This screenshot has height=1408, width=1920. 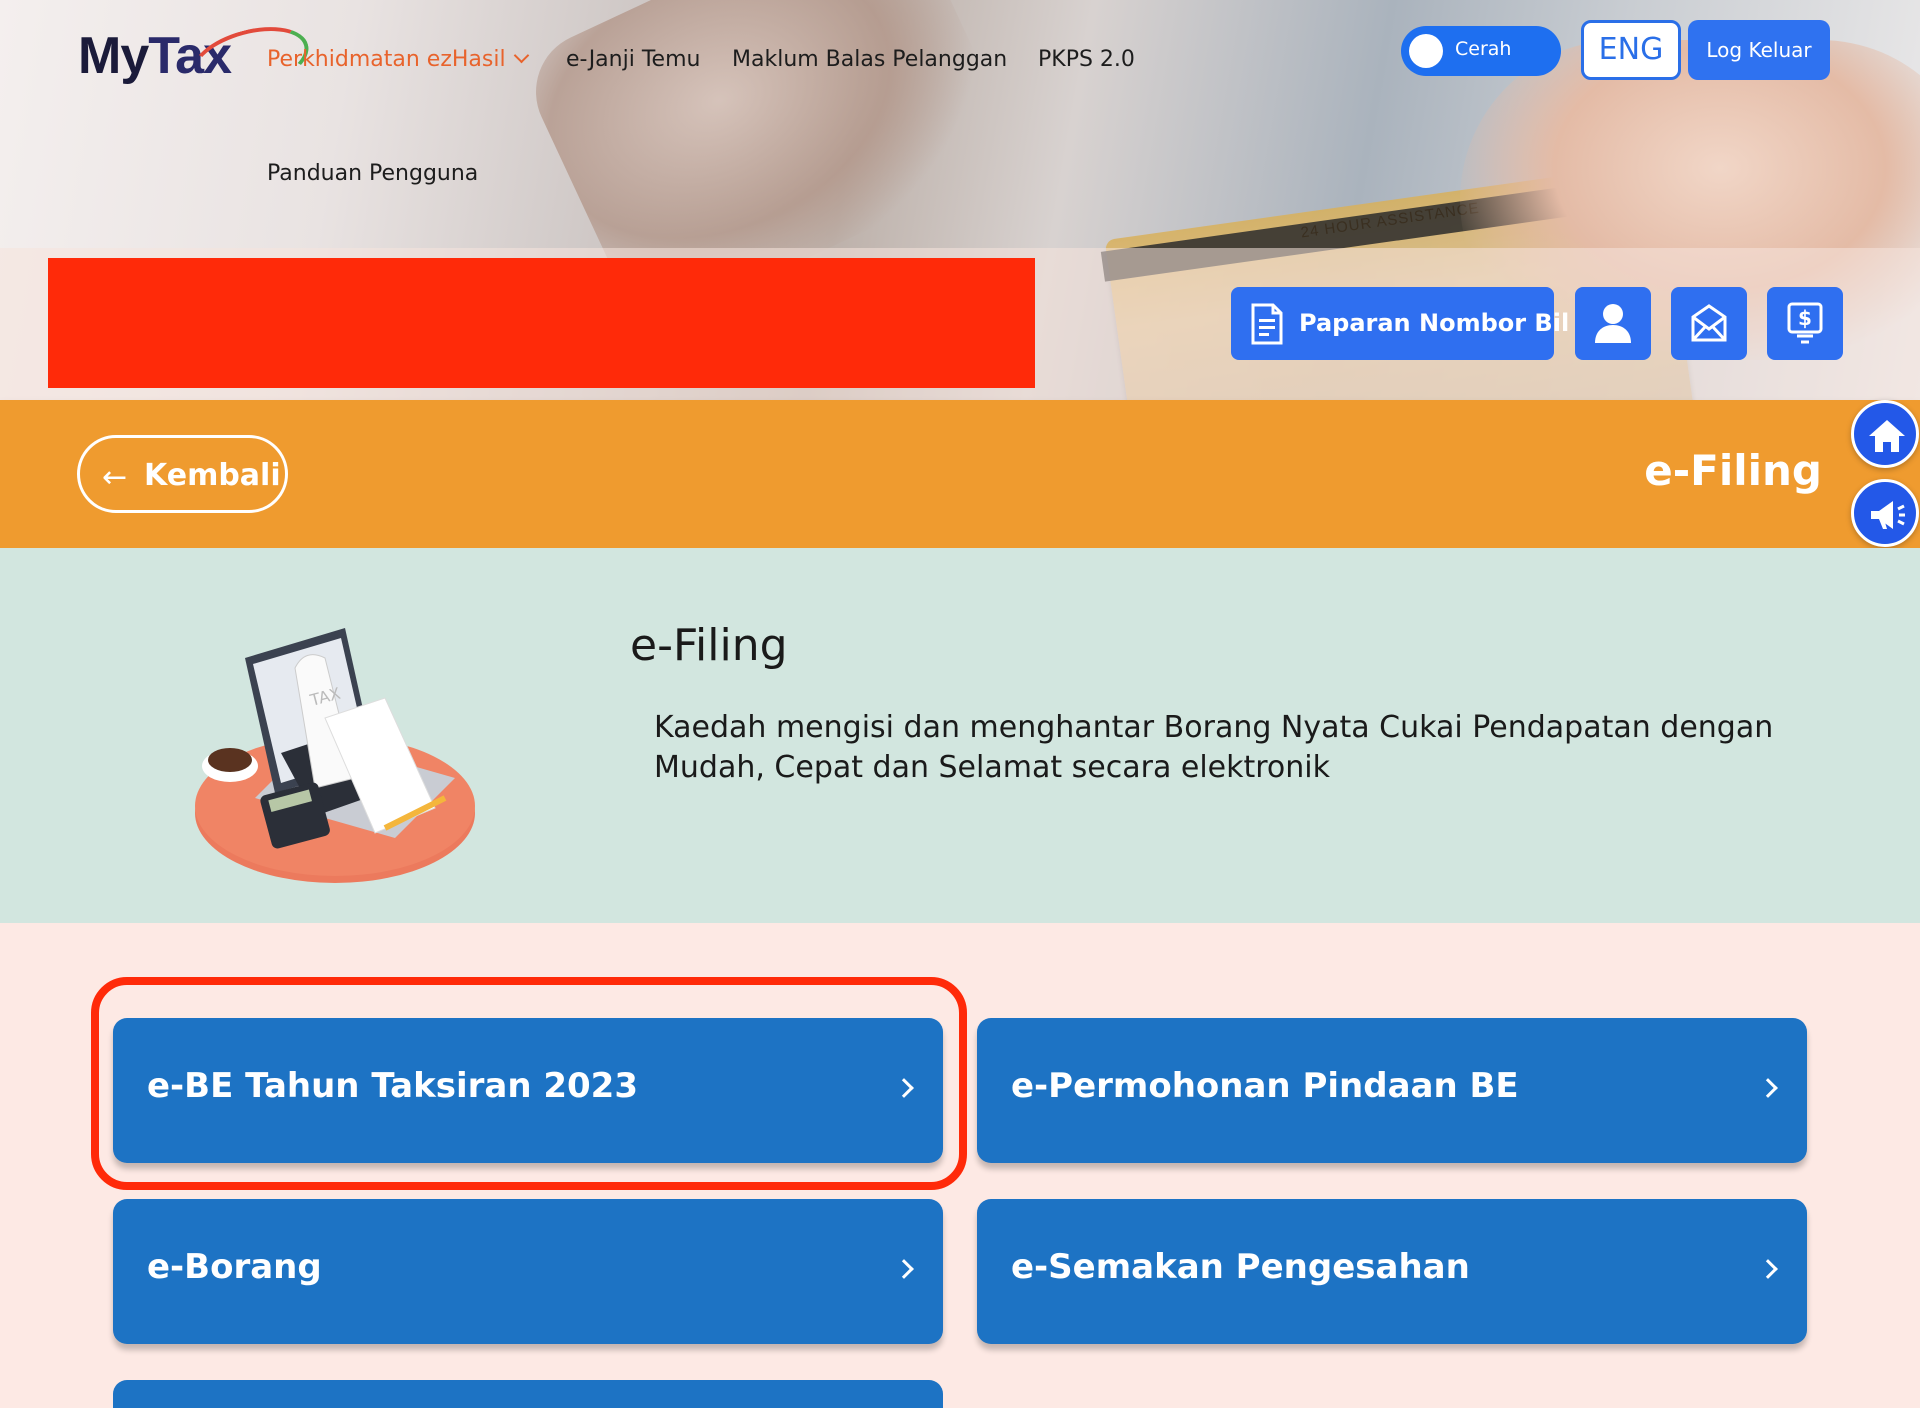 I want to click on menu-card-label: e-Borang, so click(x=234, y=1267).